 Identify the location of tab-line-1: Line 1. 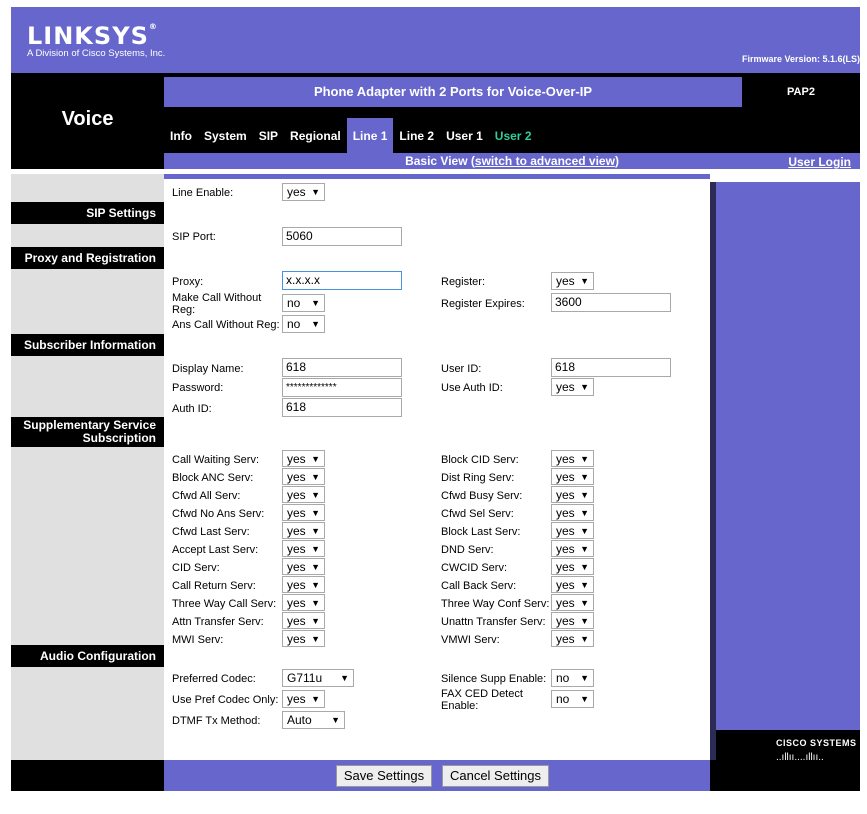
(370, 136).